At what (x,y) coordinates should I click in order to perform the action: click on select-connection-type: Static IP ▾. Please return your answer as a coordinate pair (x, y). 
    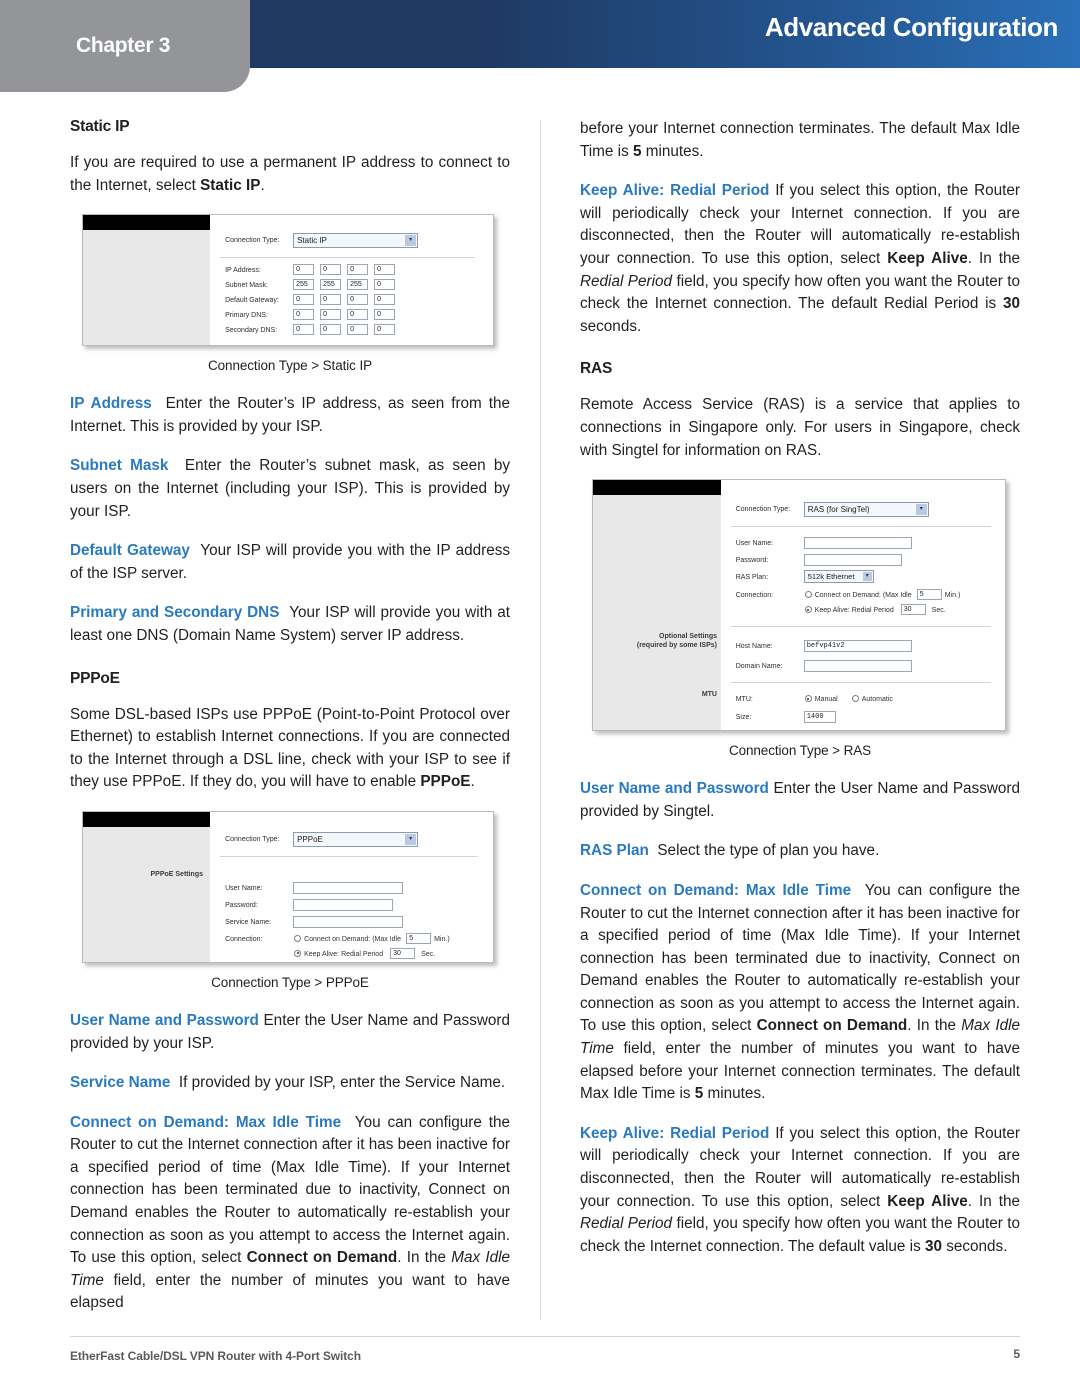
    Looking at the image, I should click on (356, 241).